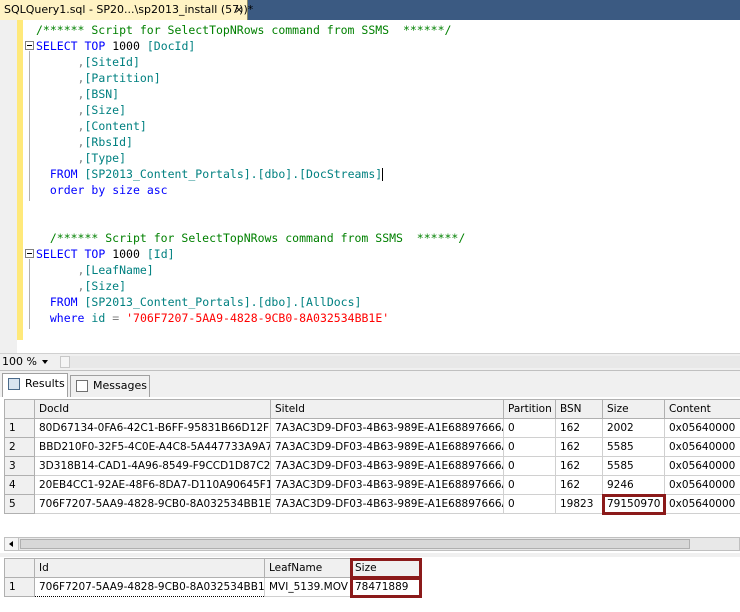 The width and height of the screenshot is (740, 612). Describe the element at coordinates (8, 186) in the screenshot. I see `editor-margin` at that location.